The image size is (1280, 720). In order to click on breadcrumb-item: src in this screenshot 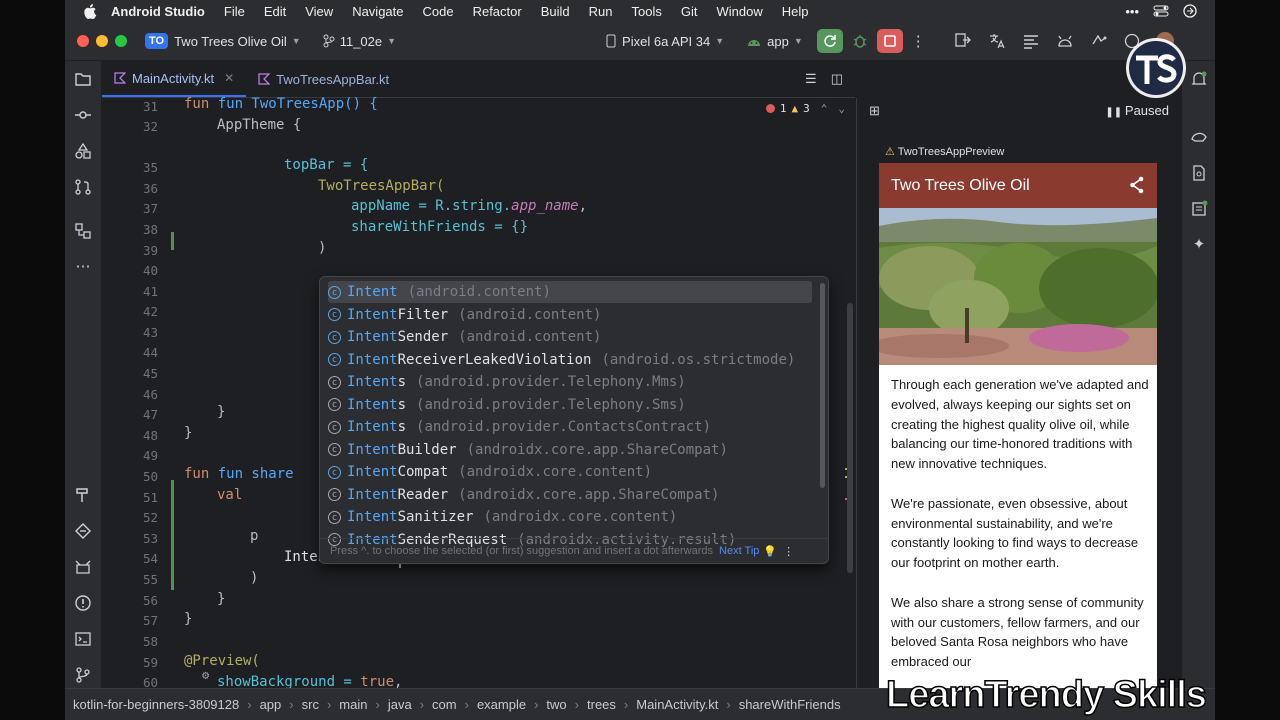, I will do `click(310, 704)`.